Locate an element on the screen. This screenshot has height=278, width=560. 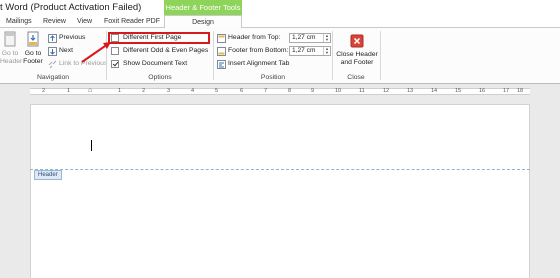
next-label: Next is located at coordinates (66, 50).